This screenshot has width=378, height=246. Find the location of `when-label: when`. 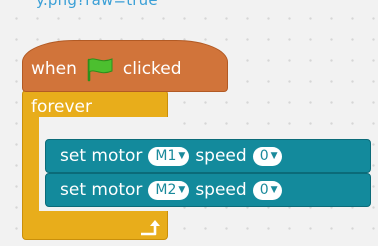

when-label: when is located at coordinates (54, 69).